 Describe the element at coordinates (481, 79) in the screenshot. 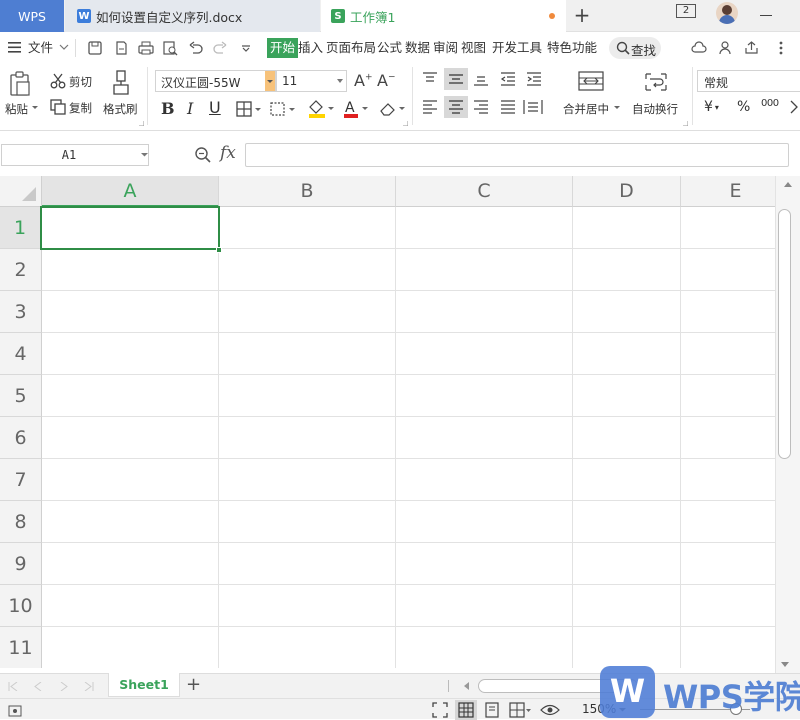

I see `align-bottom-icon` at that location.